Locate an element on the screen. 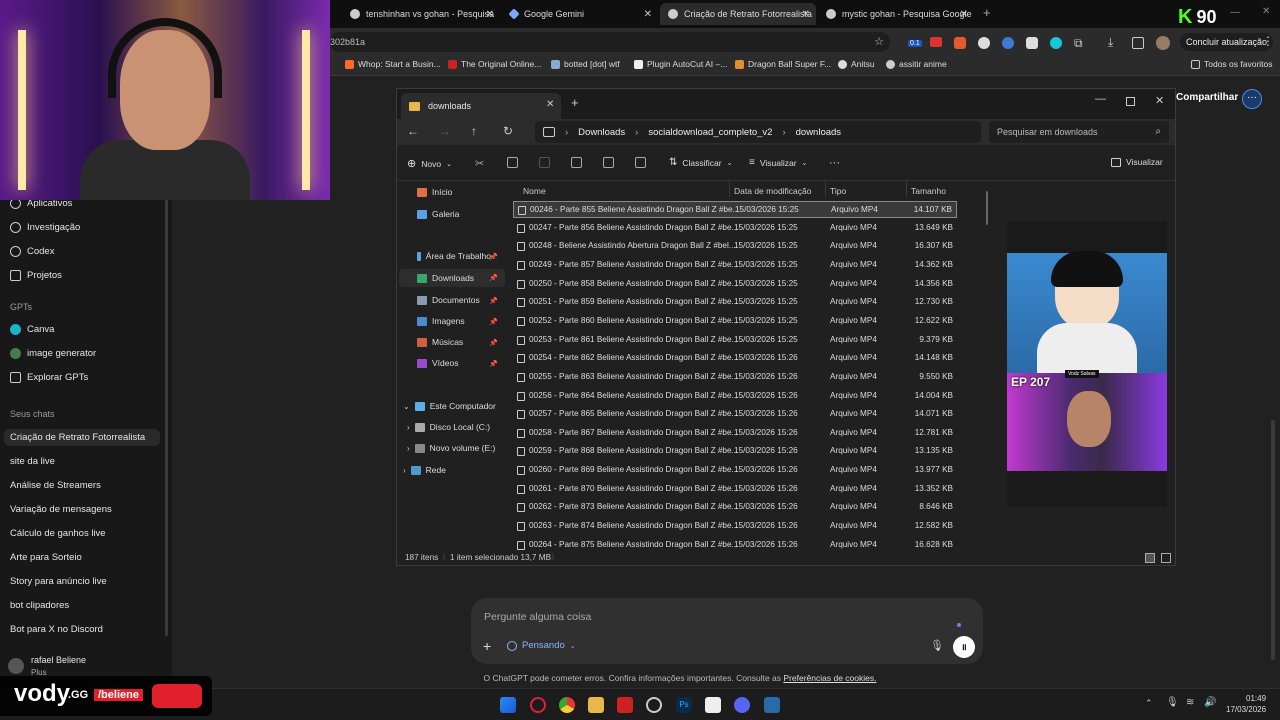 Image resolution: width=1280 pixels, height=720 pixels. rename-icon is located at coordinates (576, 162).